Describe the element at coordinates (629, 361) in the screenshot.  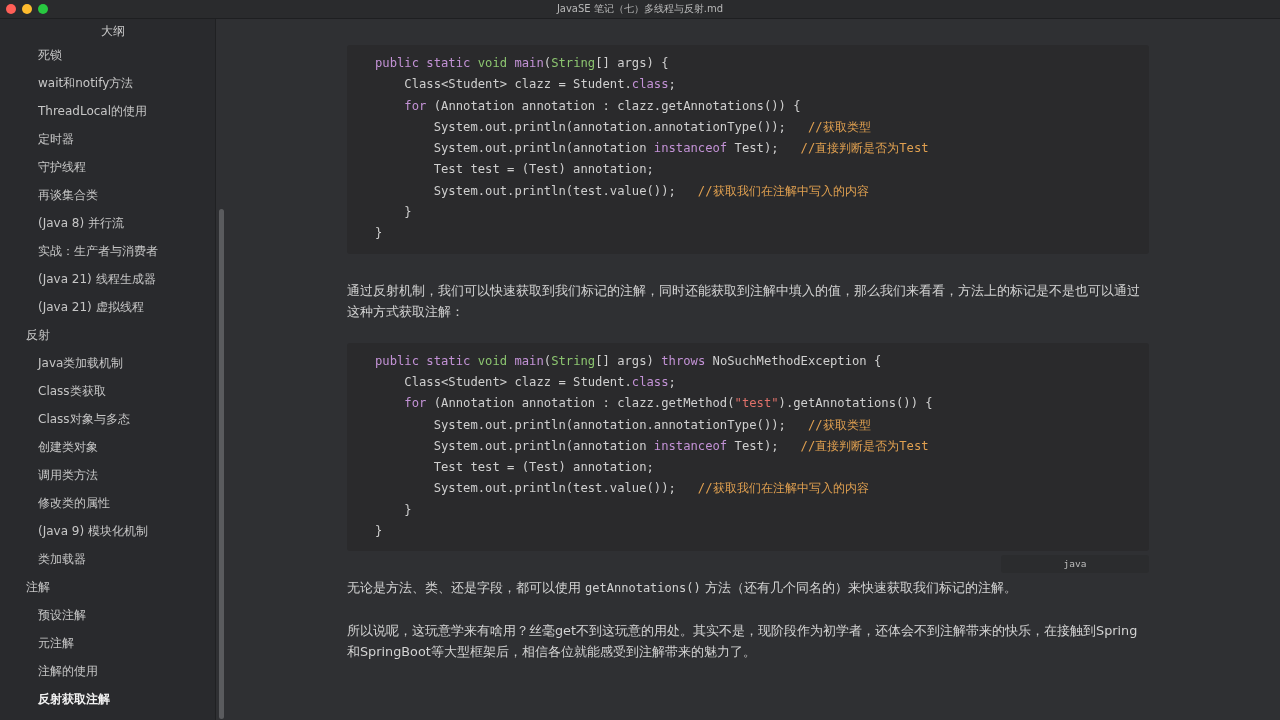
I see `code-line: public static void main(String[] args) throws NoSuchMethodException {` at that location.